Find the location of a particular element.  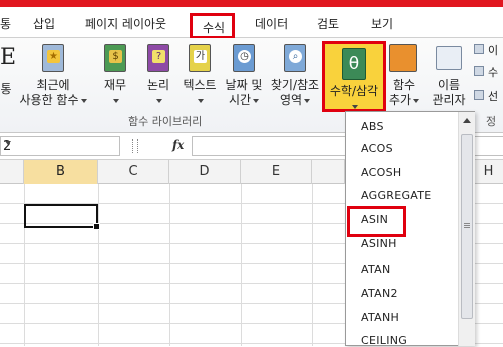

title-bar-strip is located at coordinates (251, 3).